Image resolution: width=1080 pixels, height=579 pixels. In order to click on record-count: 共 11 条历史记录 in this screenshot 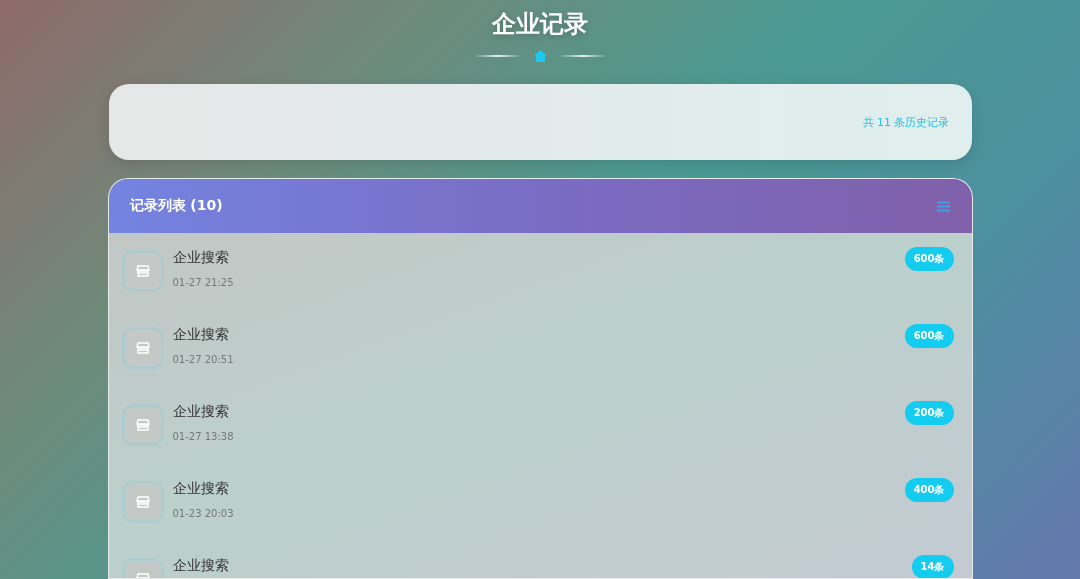, I will do `click(906, 122)`.